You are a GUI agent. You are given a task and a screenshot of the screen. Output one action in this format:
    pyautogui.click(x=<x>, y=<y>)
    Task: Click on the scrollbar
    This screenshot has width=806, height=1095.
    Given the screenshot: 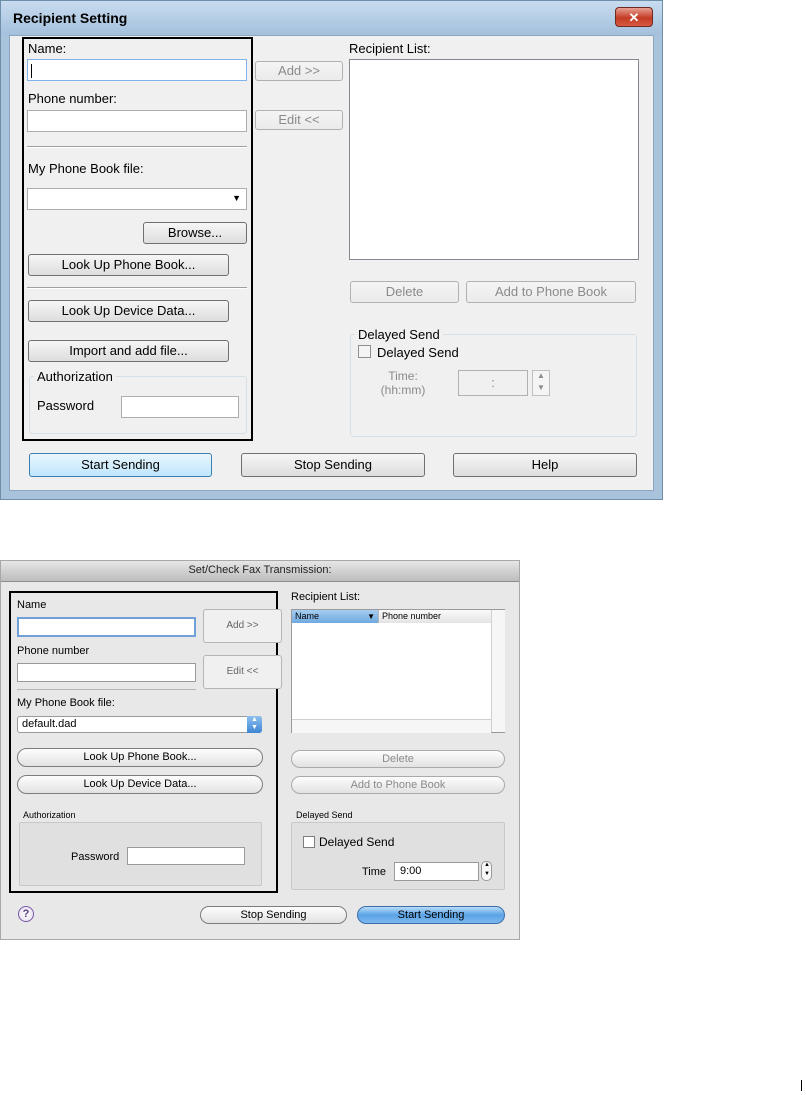 What is the action you would take?
    pyautogui.click(x=498, y=671)
    